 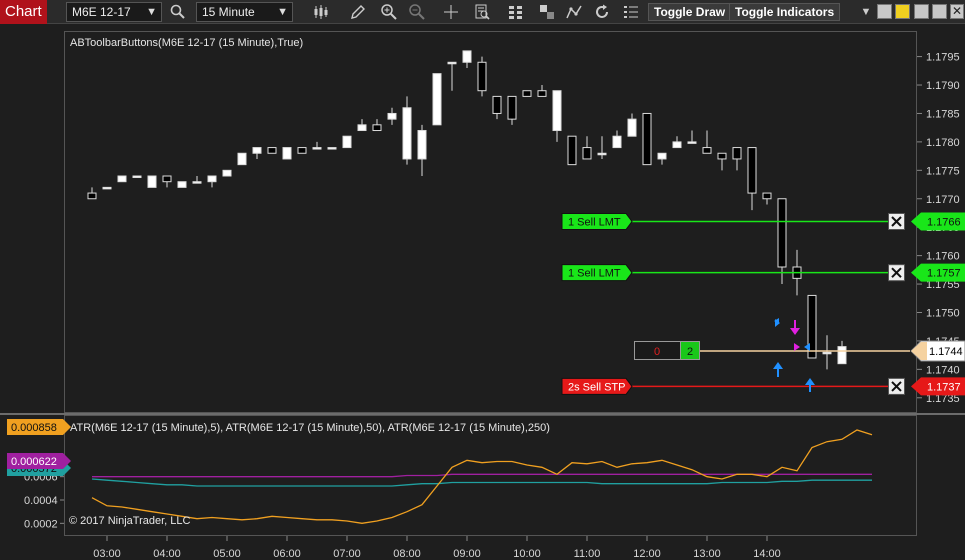 What do you see at coordinates (107, 554) in the screenshot?
I see `time-tick-label: 03:00` at bounding box center [107, 554].